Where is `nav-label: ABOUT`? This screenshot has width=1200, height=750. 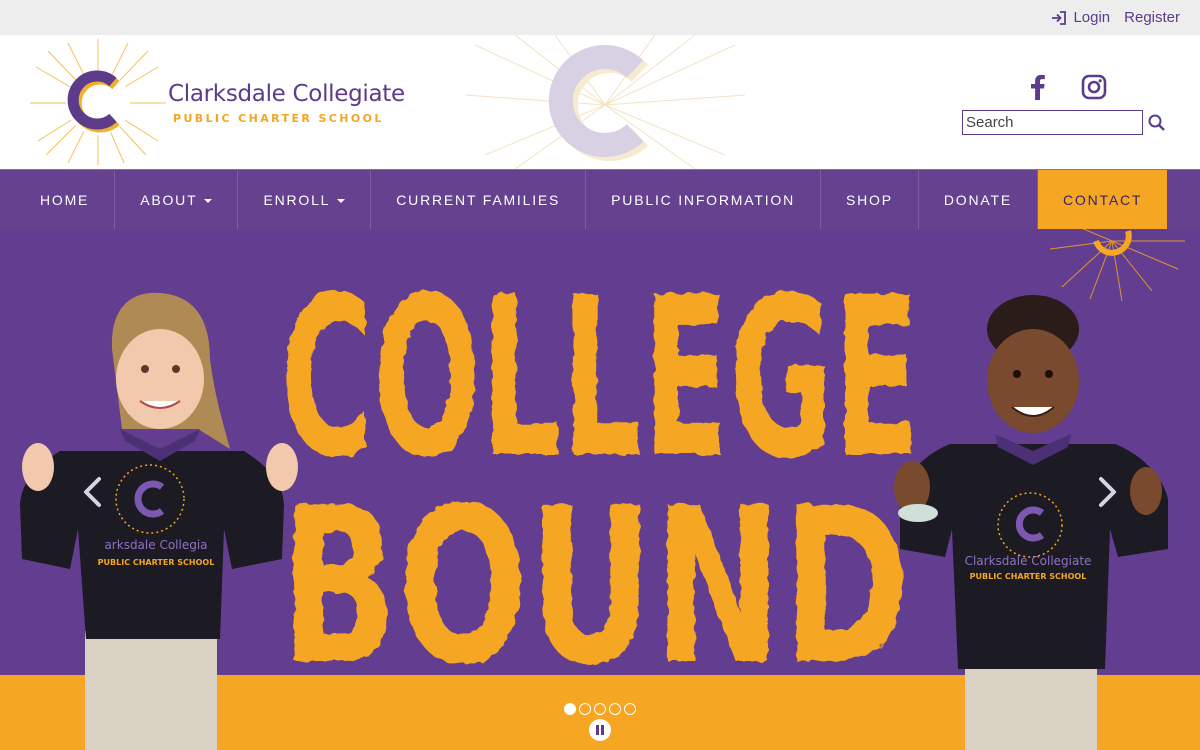
nav-label: ABOUT is located at coordinates (169, 199).